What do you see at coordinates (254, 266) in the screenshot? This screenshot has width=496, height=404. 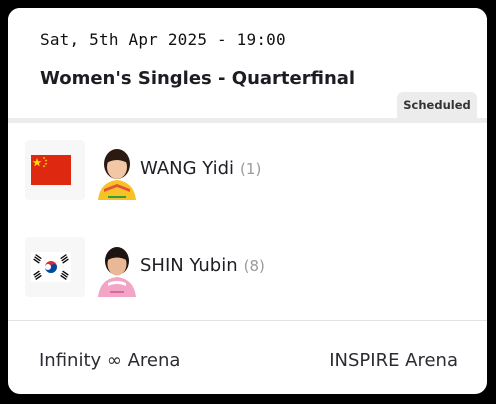 I see `player-seed: (8)` at bounding box center [254, 266].